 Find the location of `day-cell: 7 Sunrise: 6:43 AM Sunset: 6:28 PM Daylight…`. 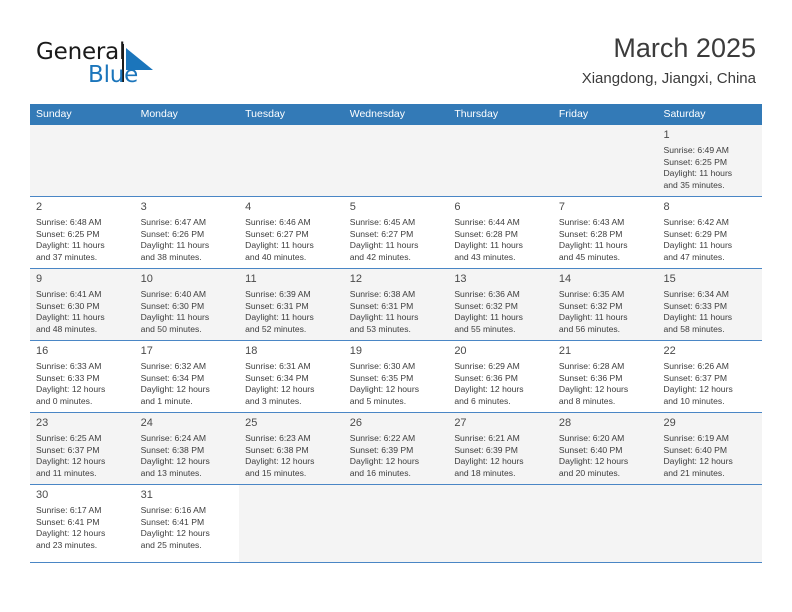

day-cell: 7 Sunrise: 6:43 AM Sunset: 6:28 PM Daylight… is located at coordinates (605, 232).